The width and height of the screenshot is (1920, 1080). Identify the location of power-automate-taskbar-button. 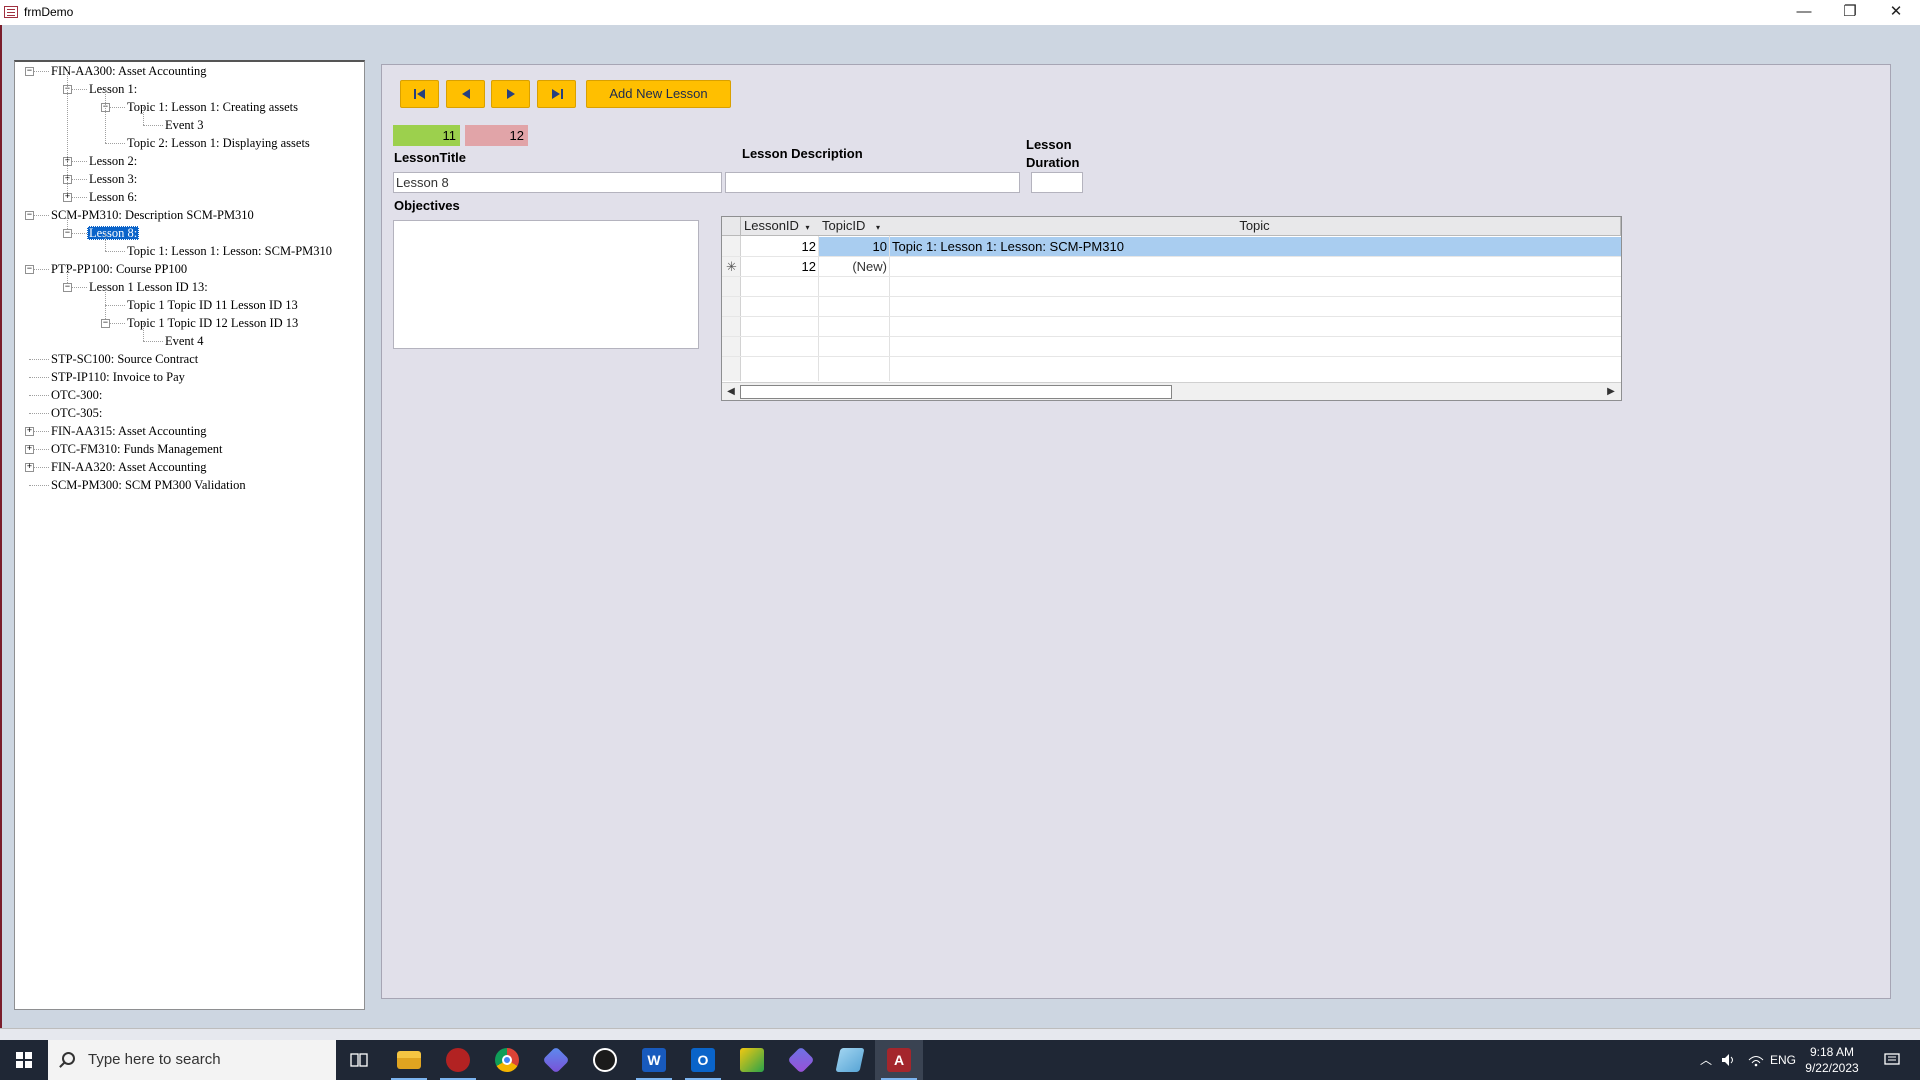
(556, 1060).